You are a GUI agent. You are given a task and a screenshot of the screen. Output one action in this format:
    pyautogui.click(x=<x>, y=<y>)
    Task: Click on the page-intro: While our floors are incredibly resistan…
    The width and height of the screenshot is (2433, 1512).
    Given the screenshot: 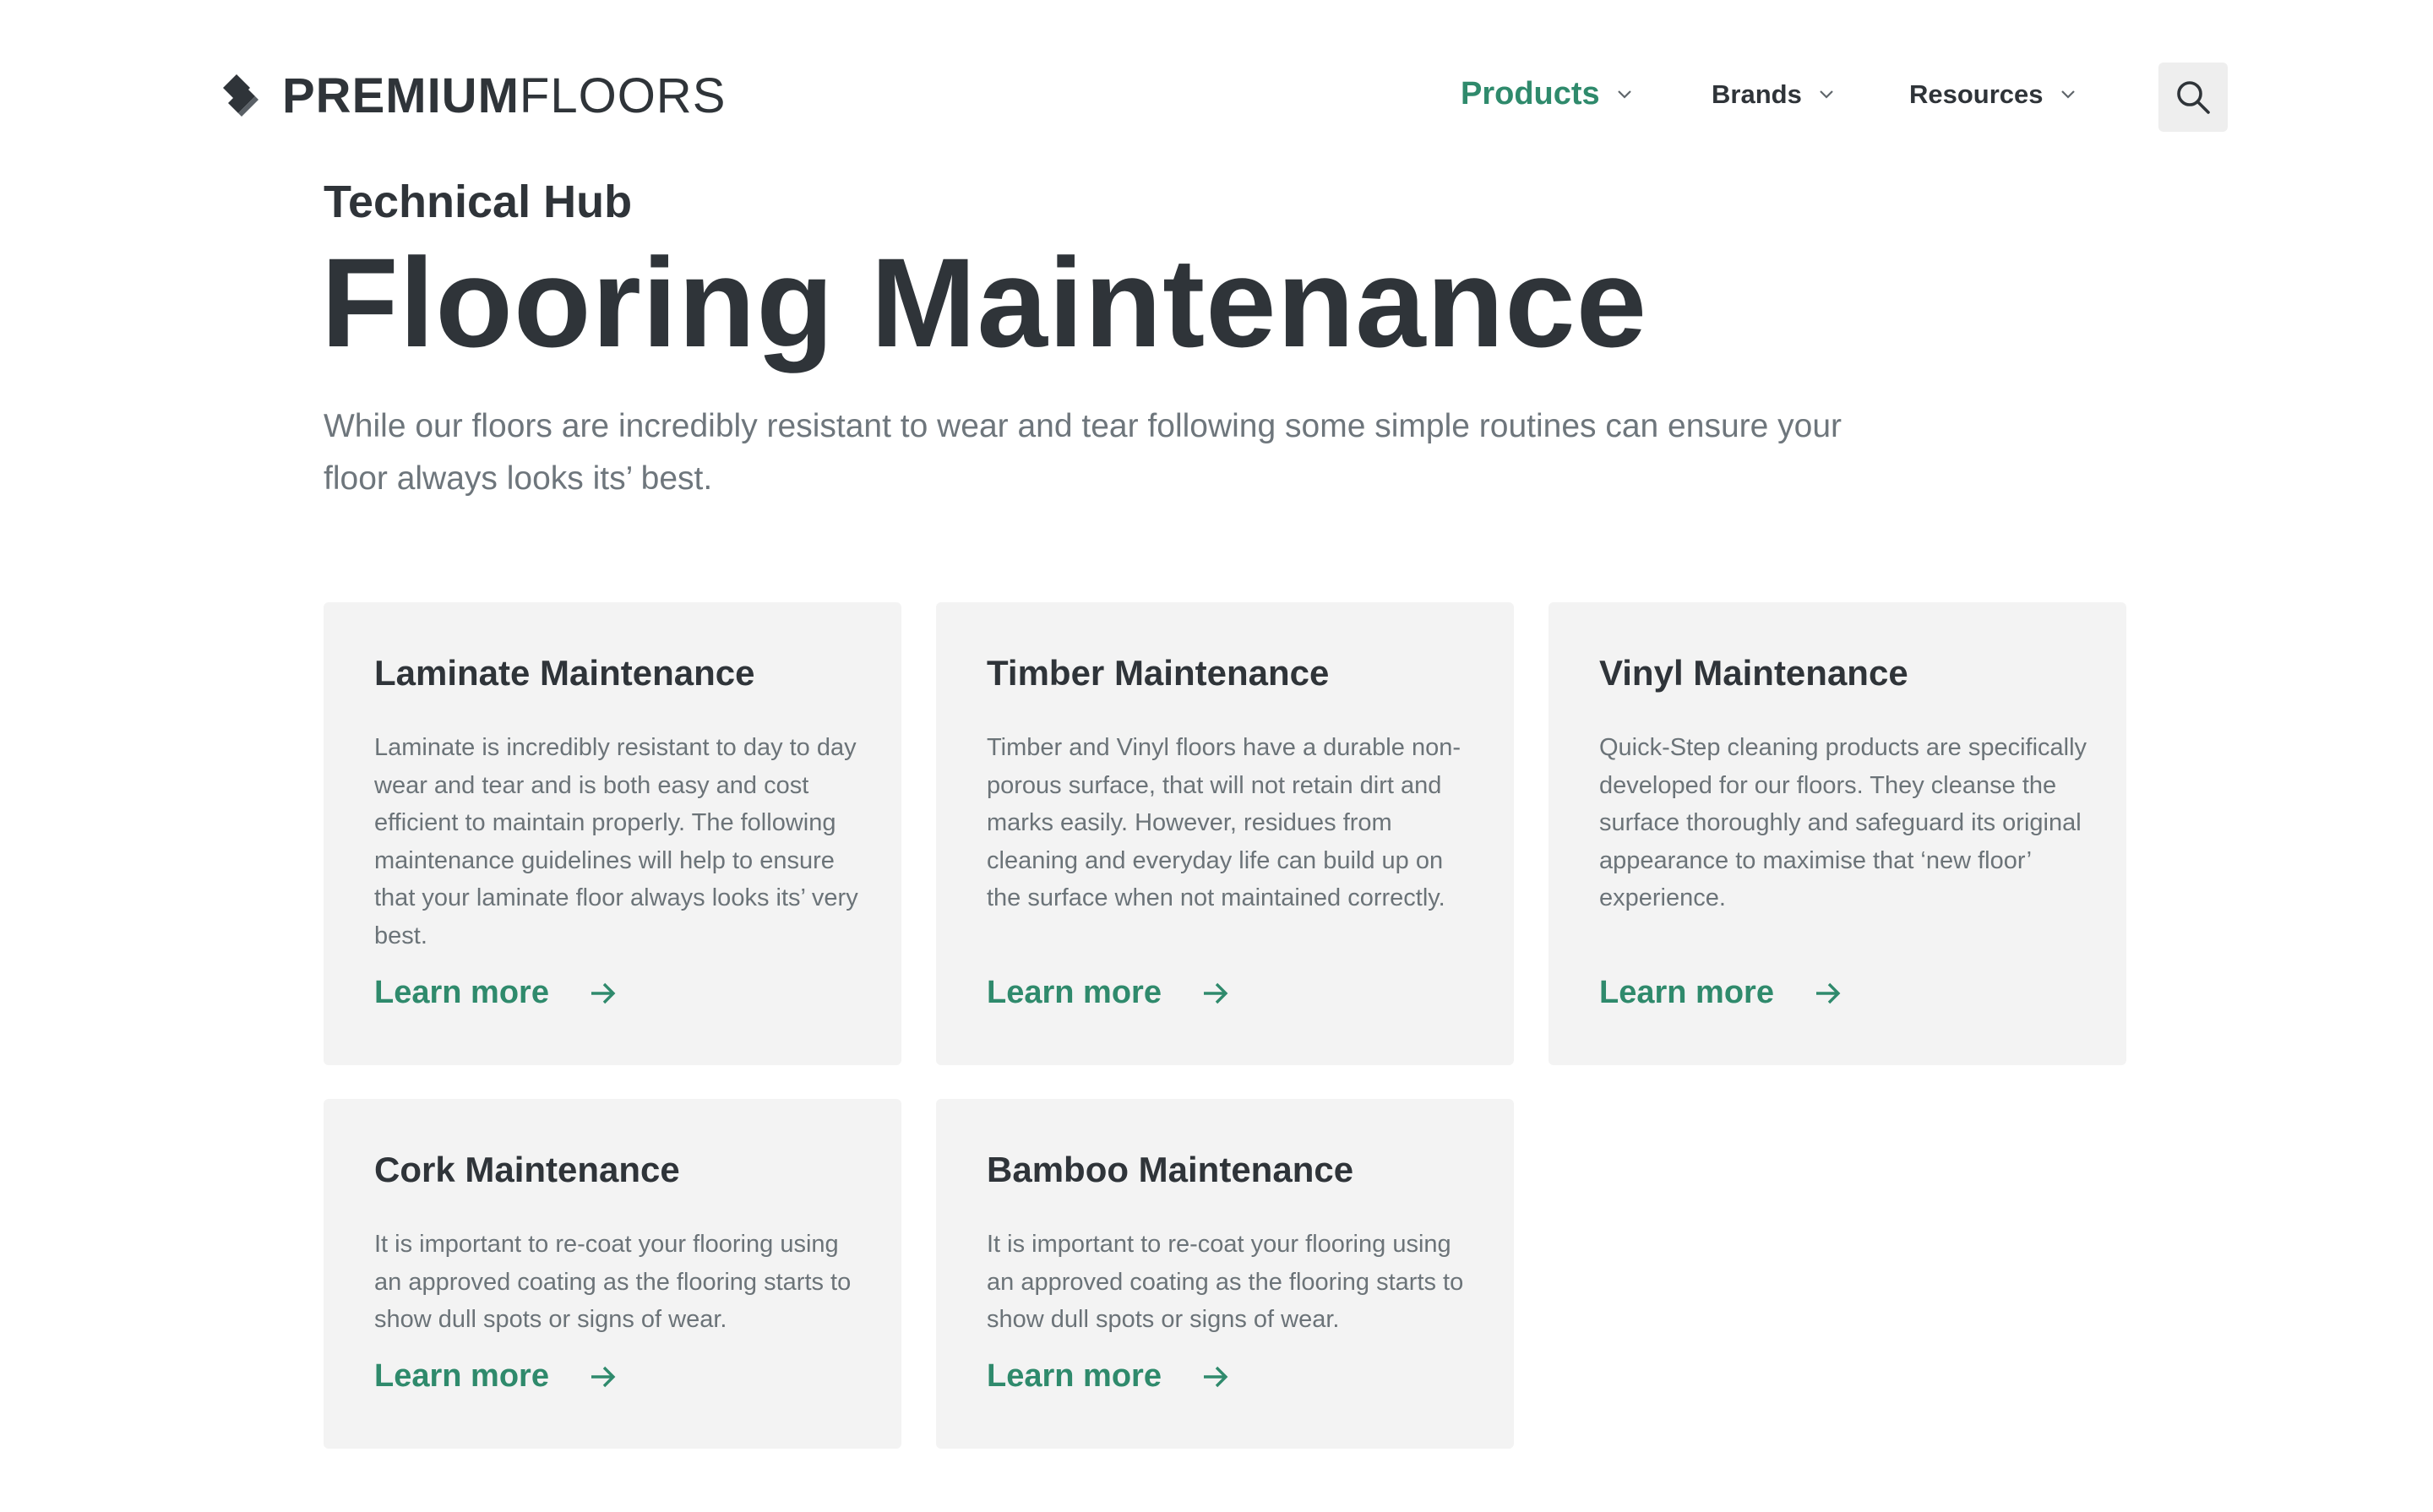 What is the action you would take?
    pyautogui.click(x=1083, y=453)
    